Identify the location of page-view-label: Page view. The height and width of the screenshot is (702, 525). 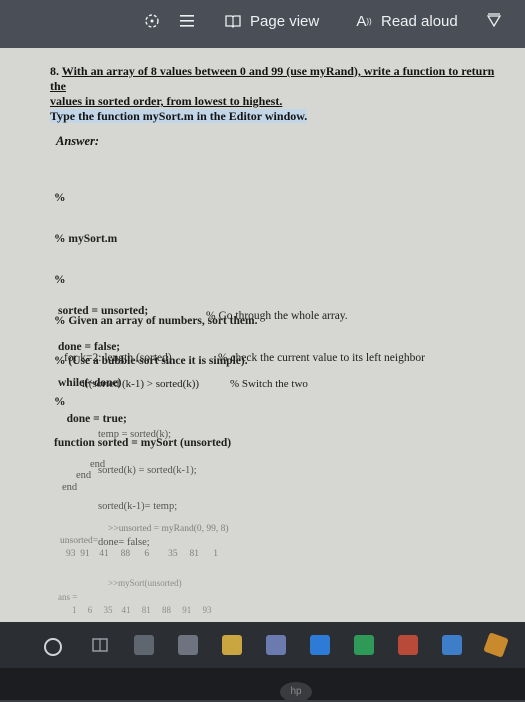
(285, 21).